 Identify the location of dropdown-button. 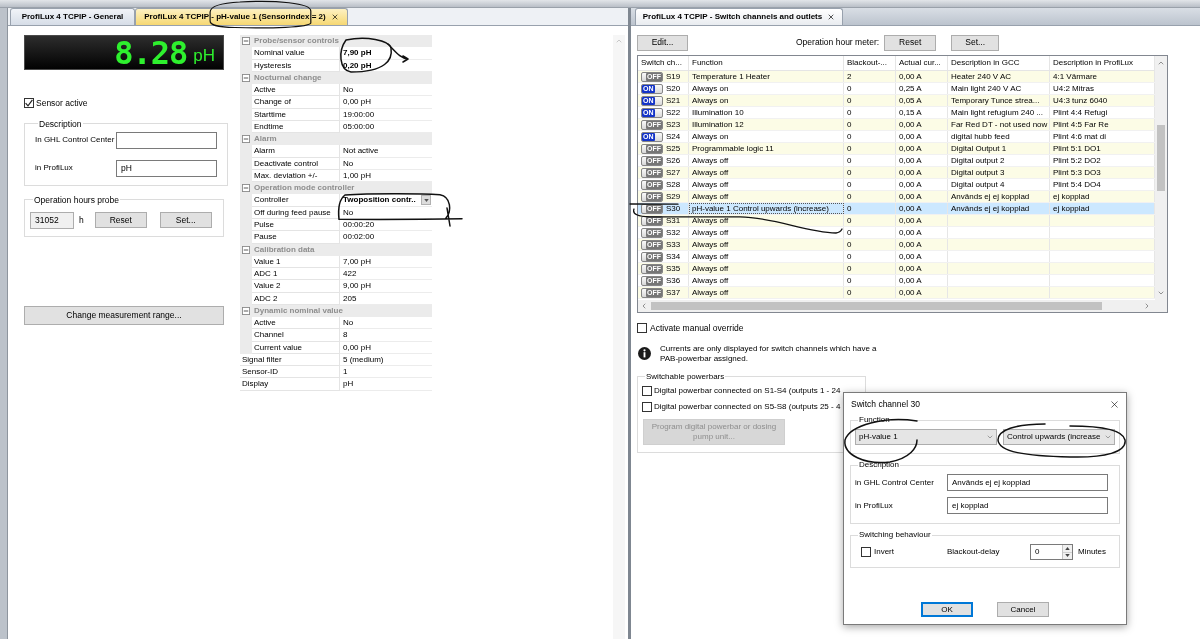
(426, 200).